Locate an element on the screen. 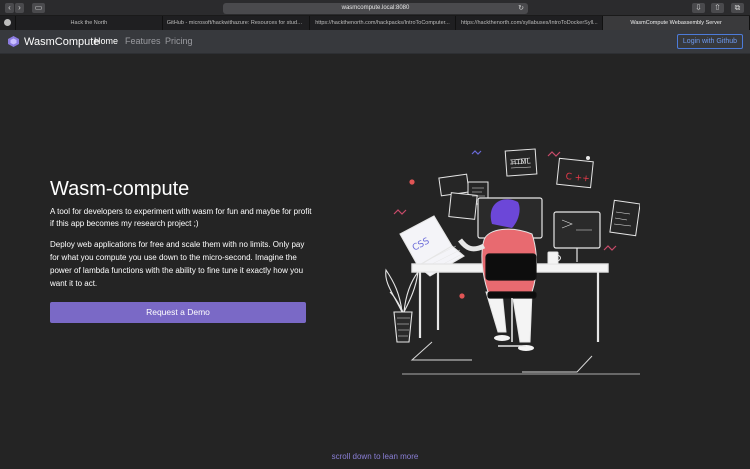  share-icon: ⇧ is located at coordinates (717, 8).